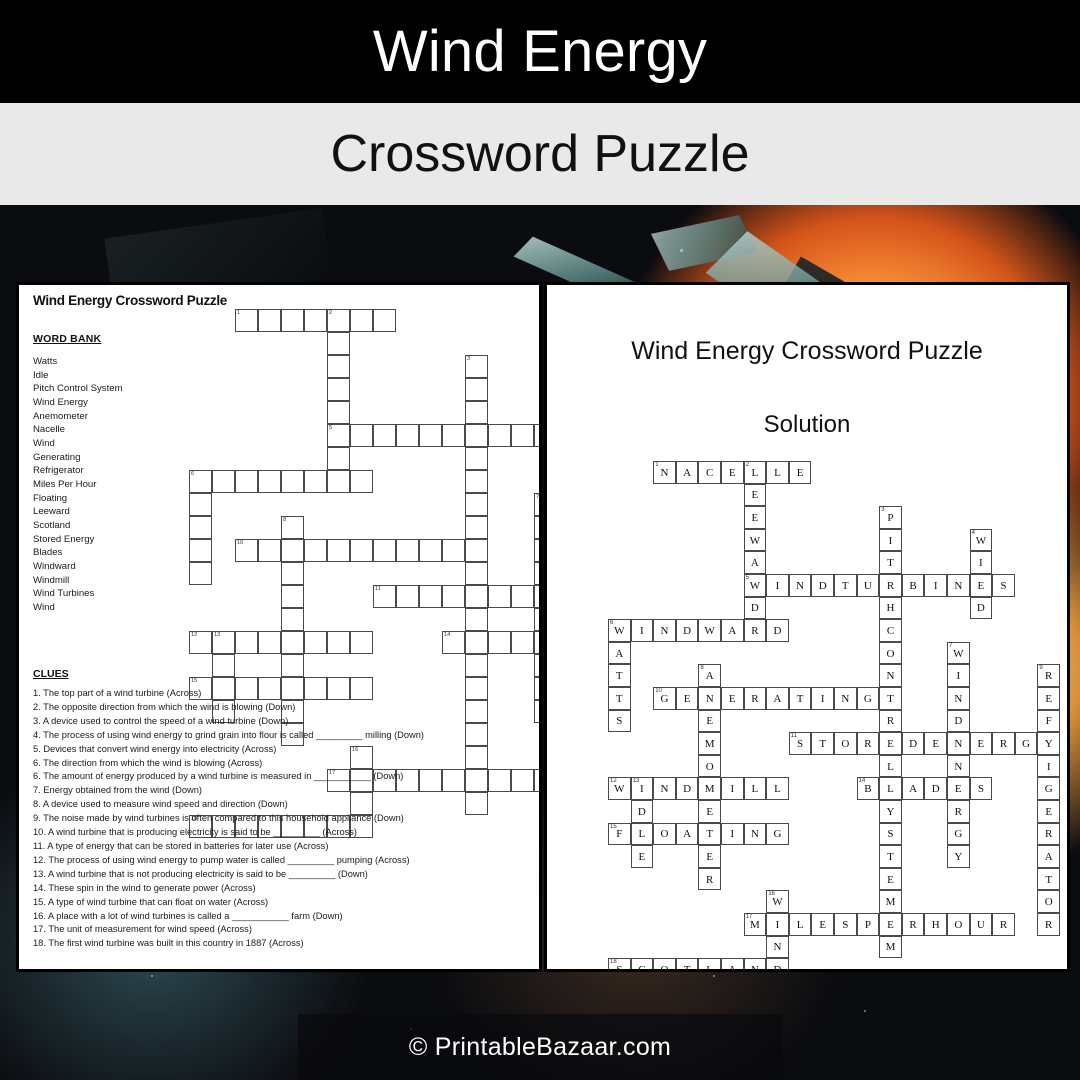 Image resolution: width=1080 pixels, height=1080 pixels. What do you see at coordinates (732, 698) in the screenshot?
I see `cell-letter: E` at bounding box center [732, 698].